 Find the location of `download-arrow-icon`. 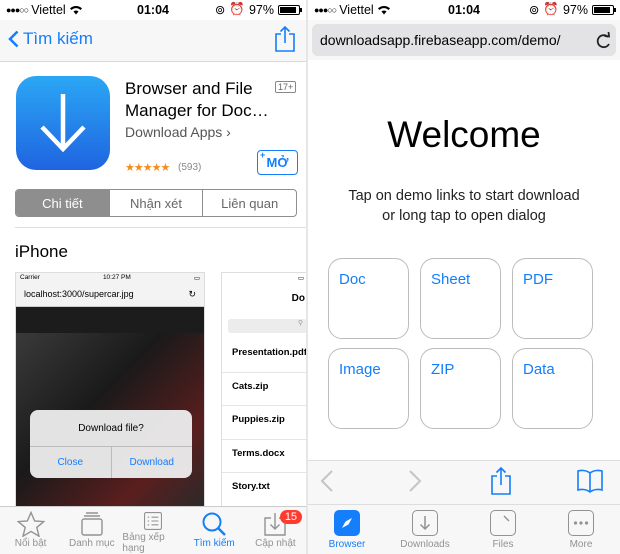

download-arrow-icon is located at coordinates (63, 123).